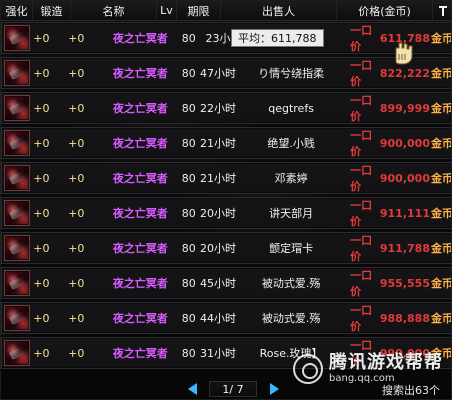 This screenshot has height=400, width=452. I want to click on page-indicator: 1/ 7, so click(233, 389).